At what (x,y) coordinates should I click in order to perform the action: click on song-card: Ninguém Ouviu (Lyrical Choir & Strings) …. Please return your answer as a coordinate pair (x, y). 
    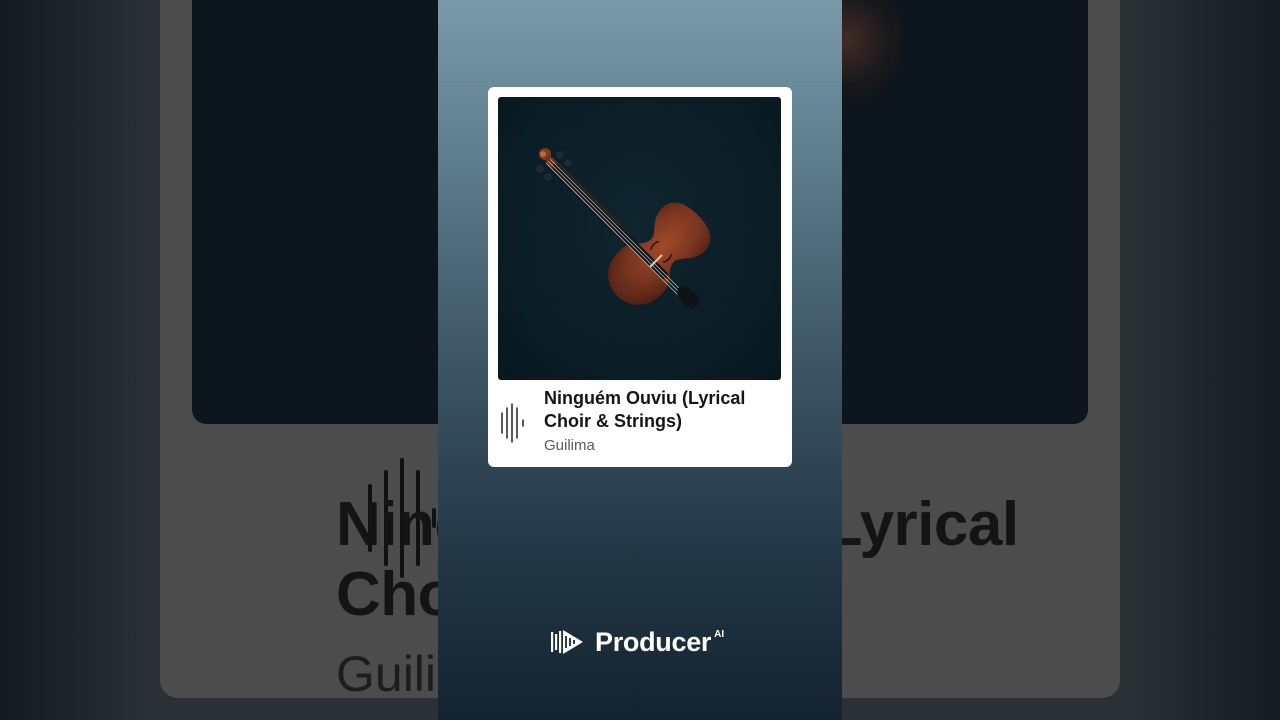
    Looking at the image, I should click on (640, 277).